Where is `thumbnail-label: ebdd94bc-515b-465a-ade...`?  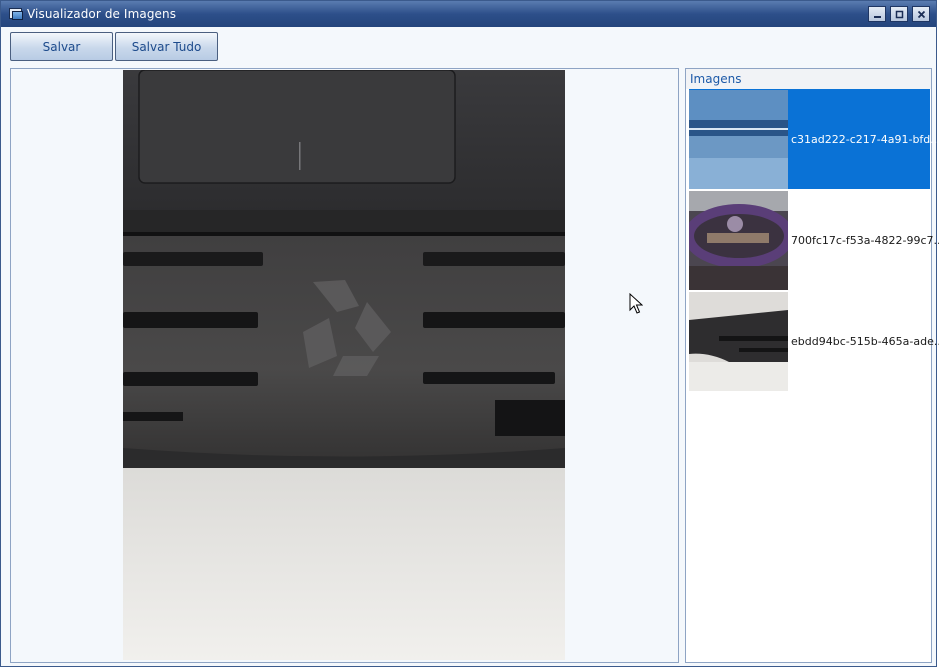 thumbnail-label: ebdd94bc-515b-465a-ade... is located at coordinates (865, 341).